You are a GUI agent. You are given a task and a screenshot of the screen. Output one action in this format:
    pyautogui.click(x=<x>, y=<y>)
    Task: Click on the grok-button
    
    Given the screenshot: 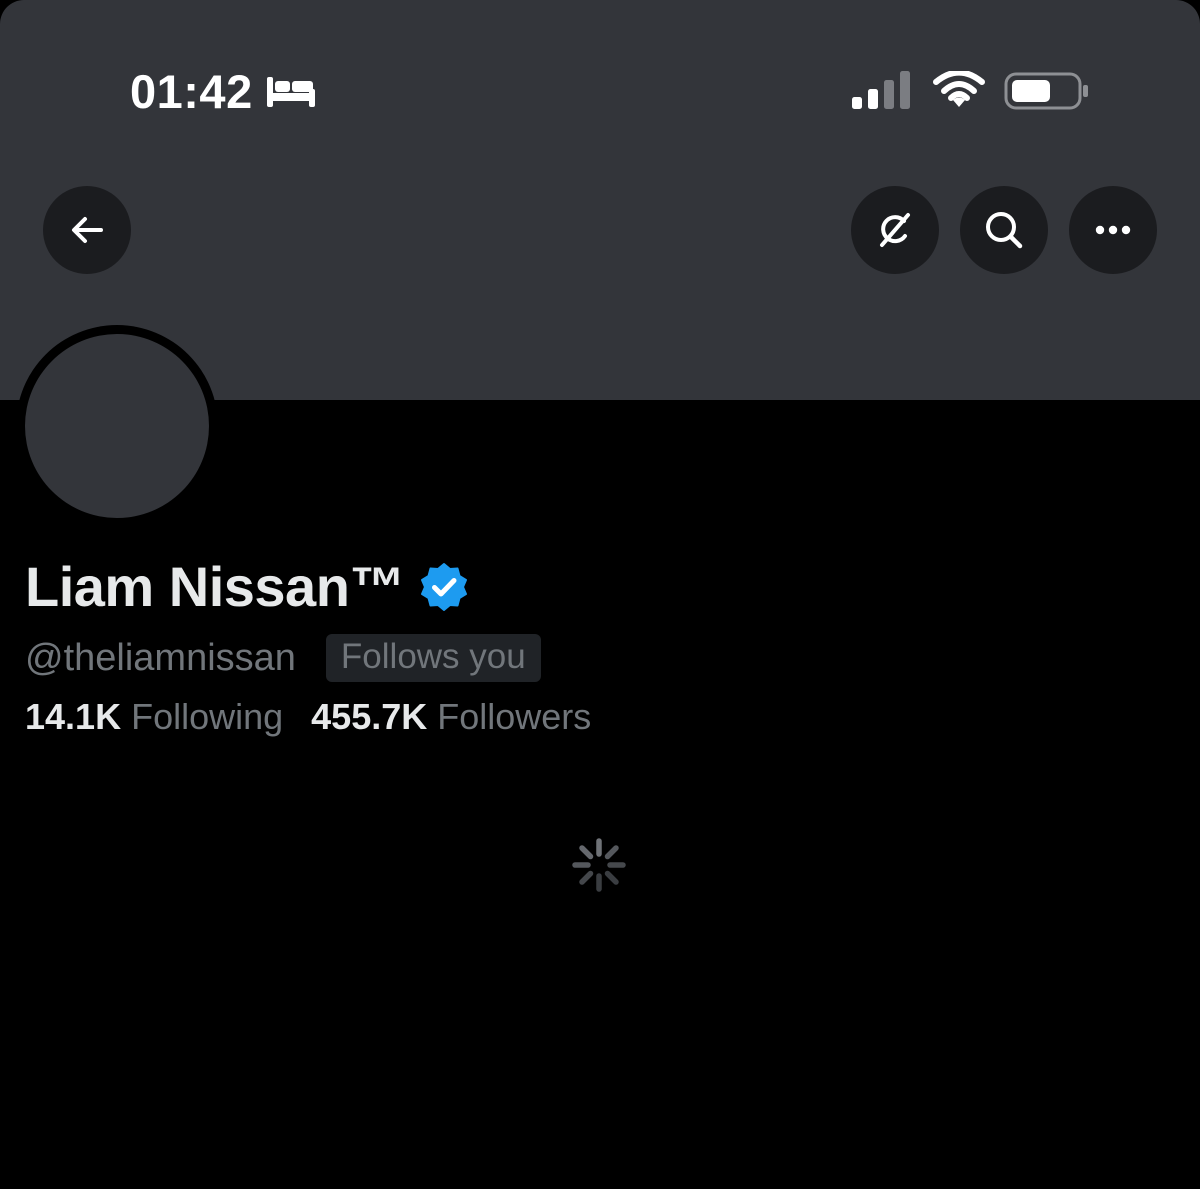 What is the action you would take?
    pyautogui.click(x=895, y=230)
    